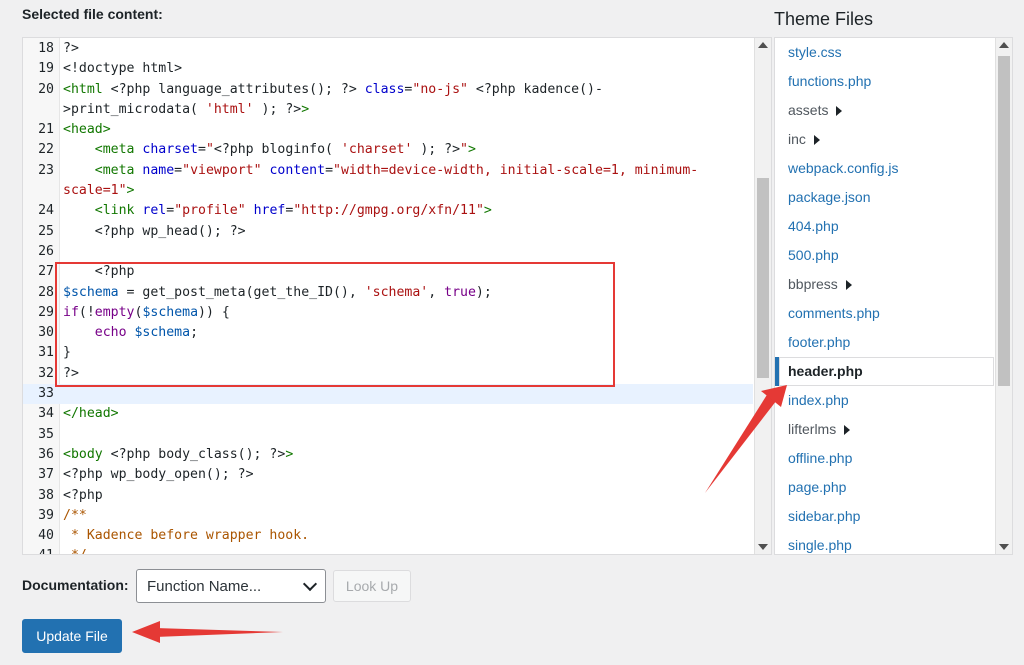 This screenshot has width=1024, height=665. Describe the element at coordinates (98, 191) in the screenshot. I see `line-text: scale=1">` at that location.